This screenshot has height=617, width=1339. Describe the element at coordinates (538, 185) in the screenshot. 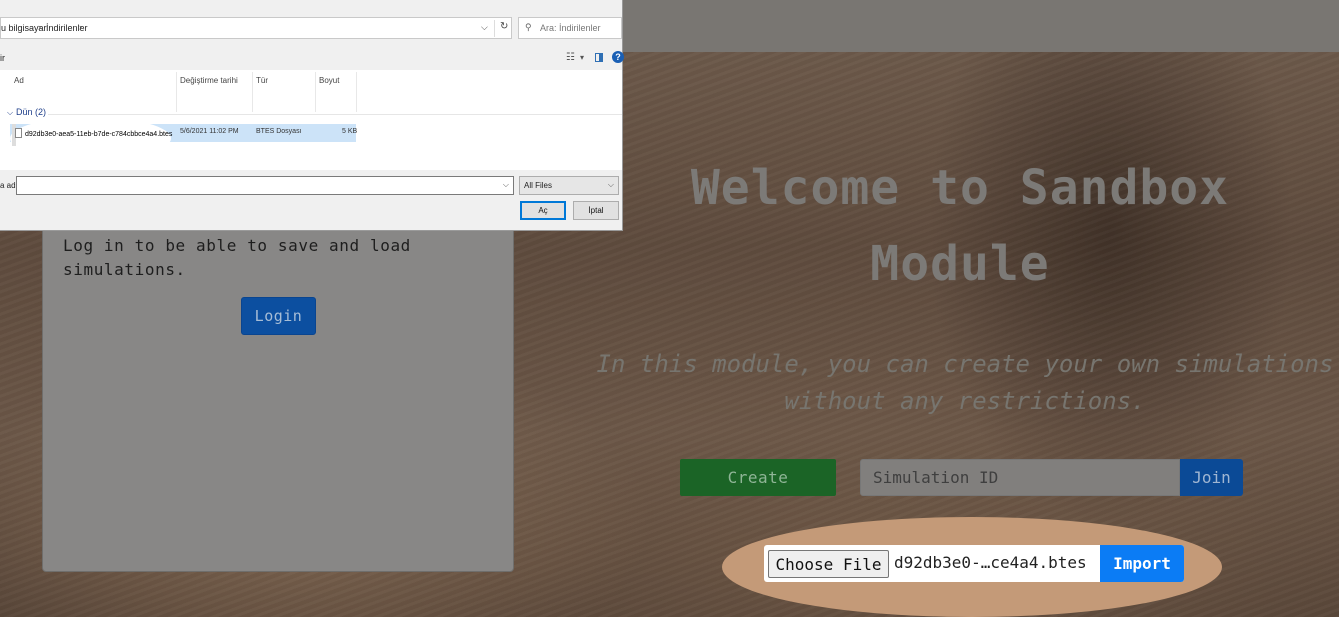

I see `filetype-value: All Files` at that location.